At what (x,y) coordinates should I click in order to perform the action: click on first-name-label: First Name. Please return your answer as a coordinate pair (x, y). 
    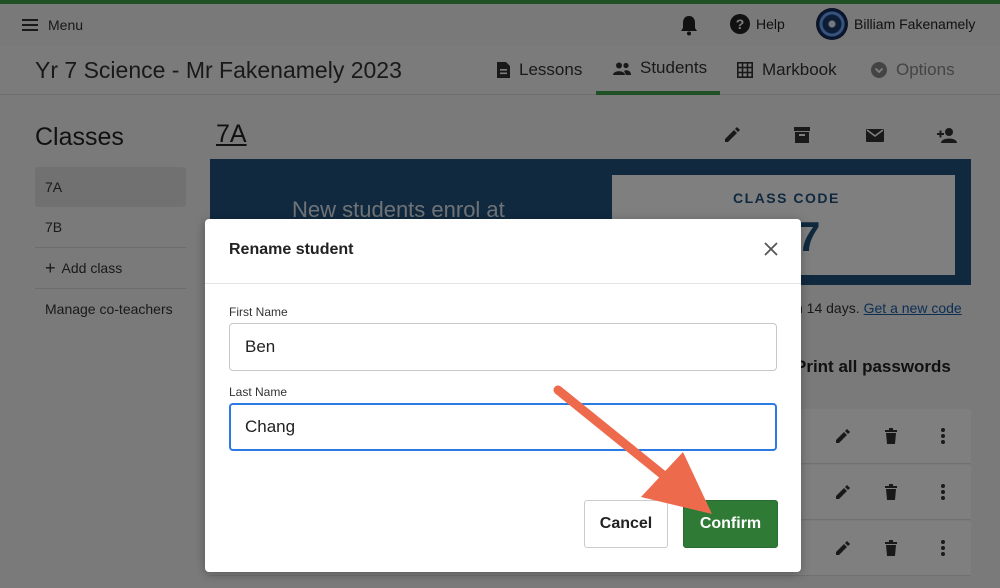
    Looking at the image, I should click on (258, 312).